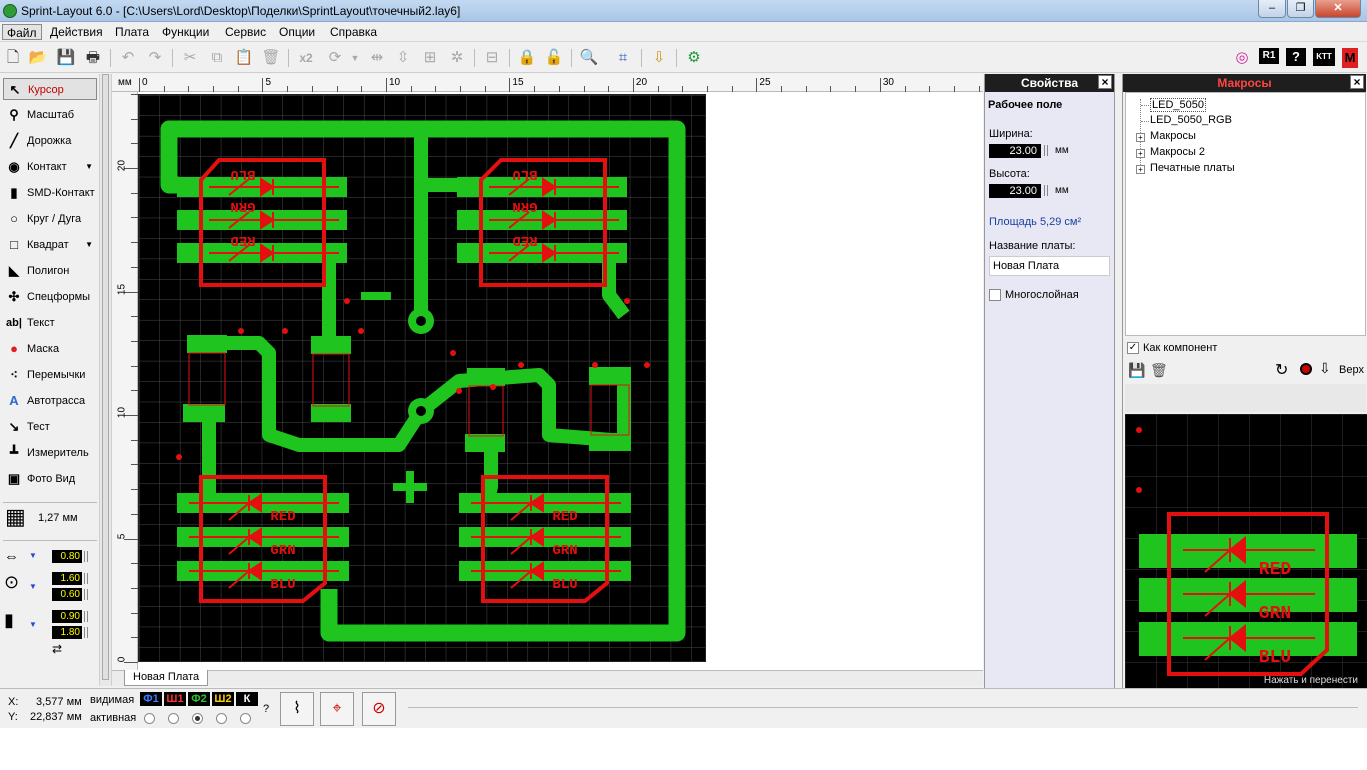 The width and height of the screenshot is (1367, 770). I want to click on vertical-scrollbar, so click(106, 380).